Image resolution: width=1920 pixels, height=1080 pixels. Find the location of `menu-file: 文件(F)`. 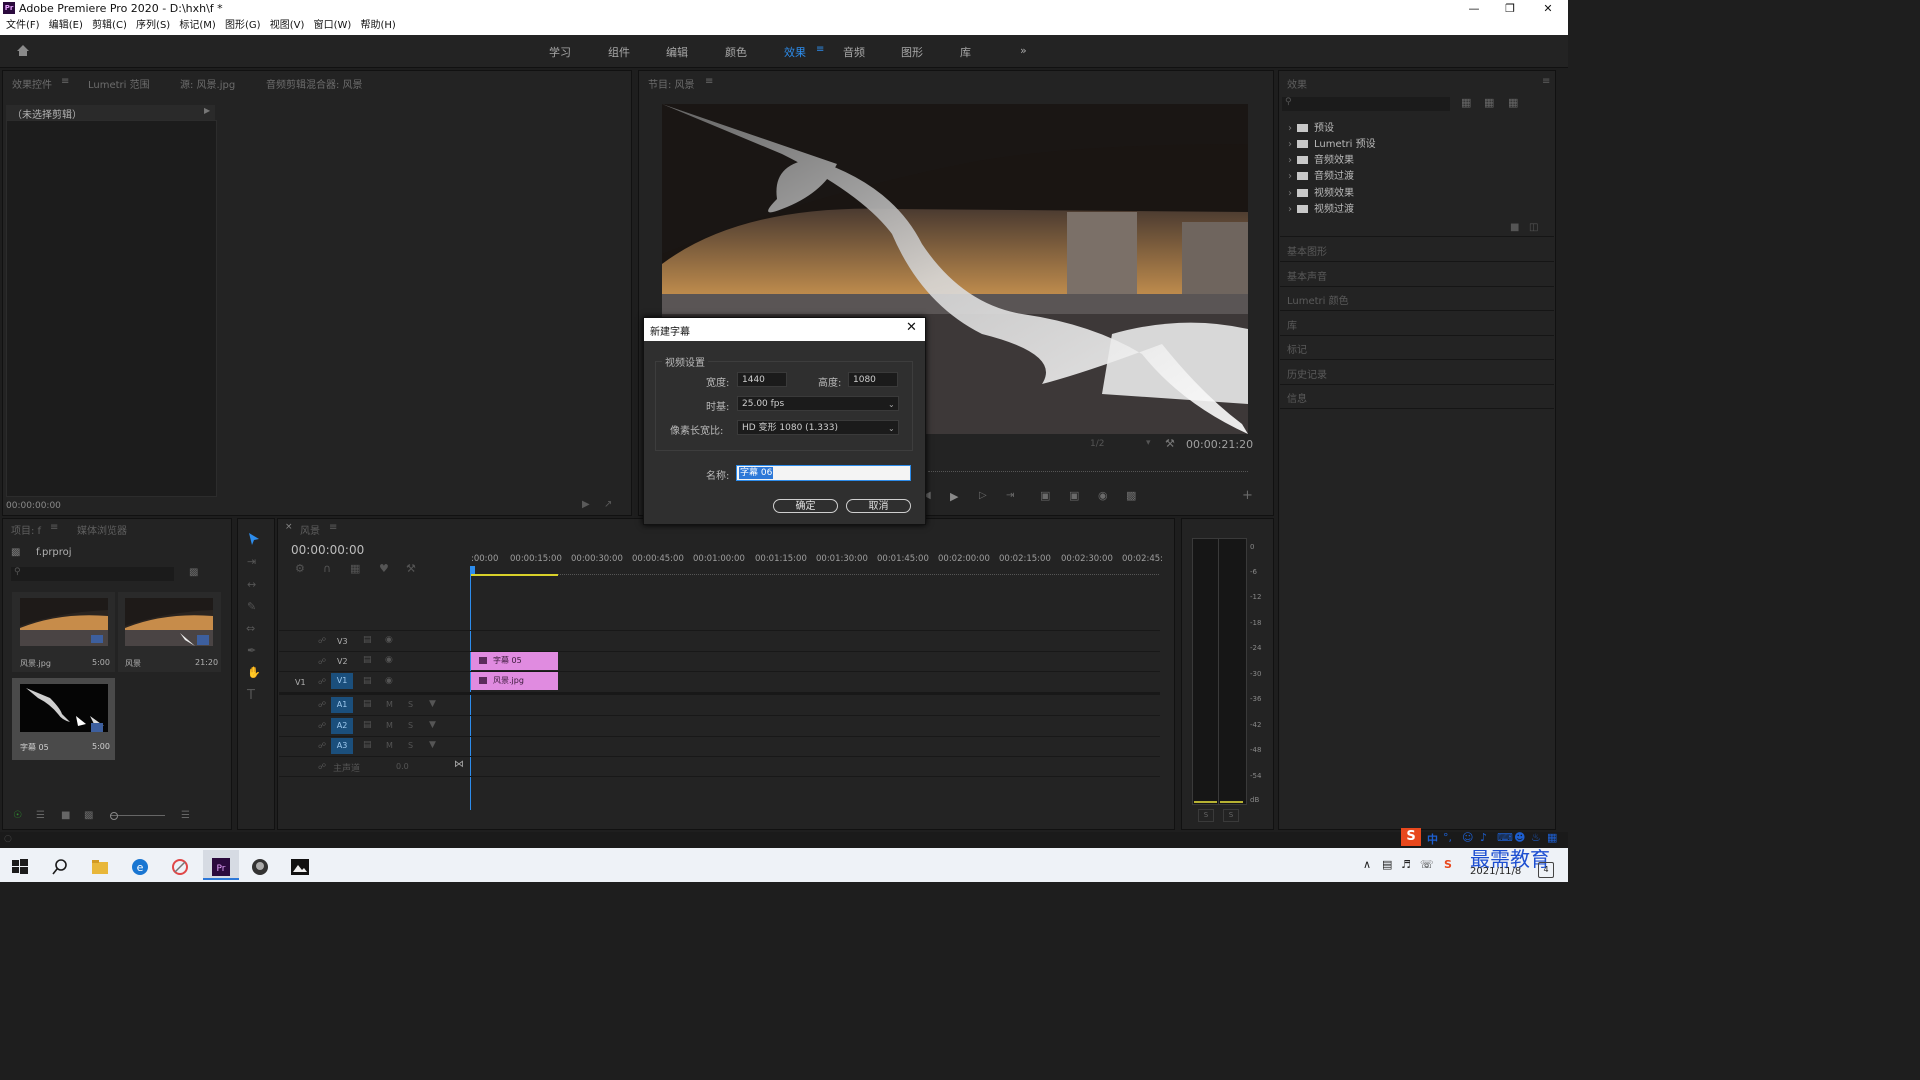

menu-file: 文件(F) is located at coordinates (23, 26).